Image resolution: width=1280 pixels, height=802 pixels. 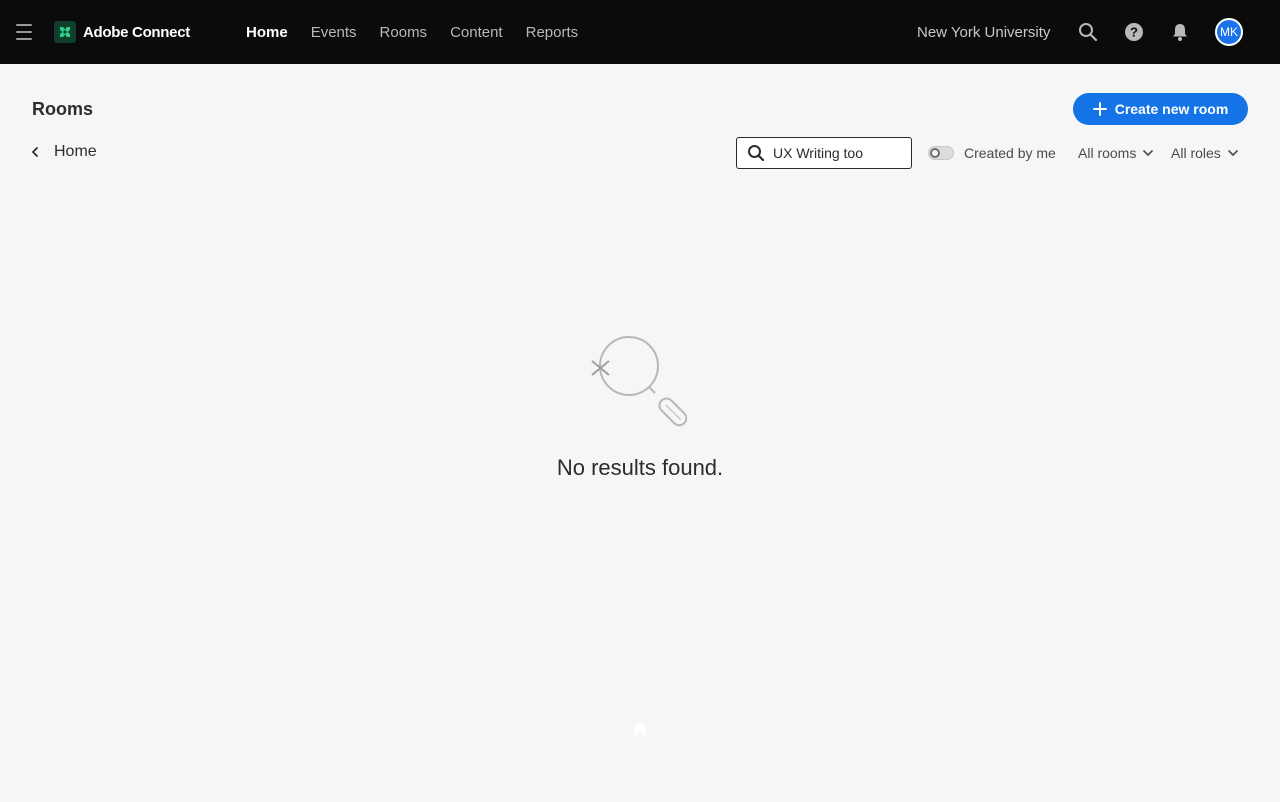 I want to click on create-new-room-button: Create new room, so click(x=1160, y=109).